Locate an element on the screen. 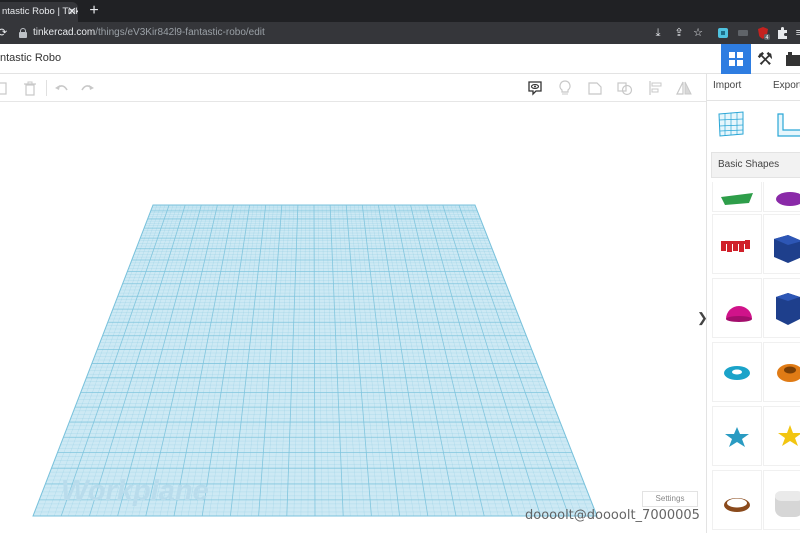 The width and height of the screenshot is (800, 533). browser-tab-strip: ntastic Robo | Tinke ✕ + is located at coordinates (400, 11).